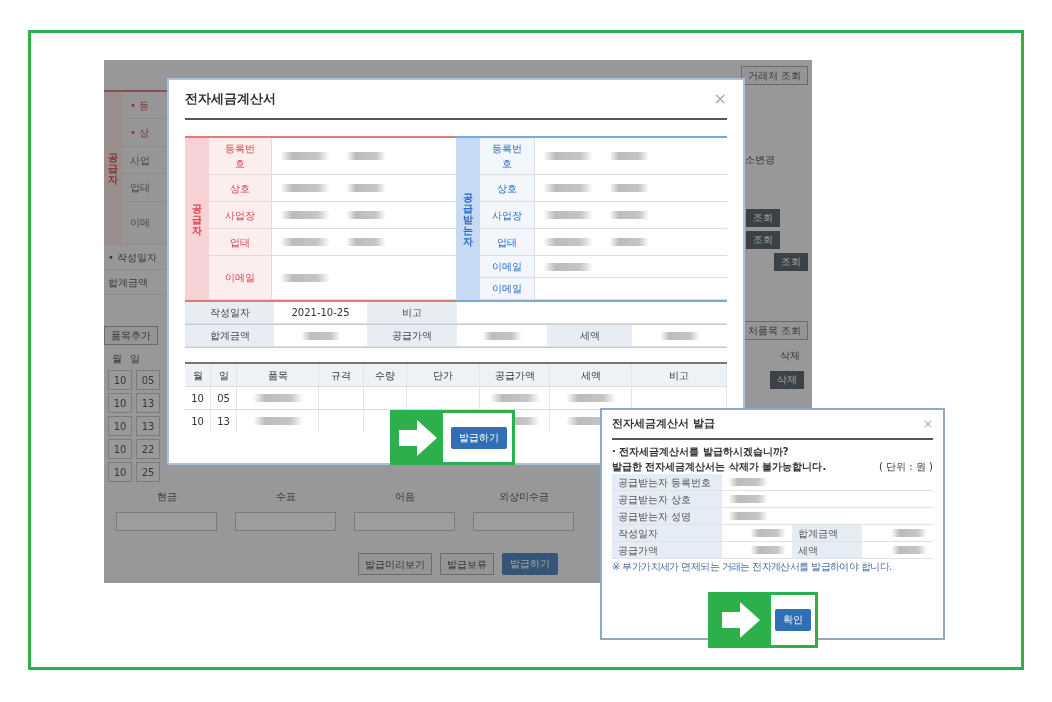 Image resolution: width=1052 pixels, height=702 pixels. I want to click on column-header: 수표, so click(285, 497).